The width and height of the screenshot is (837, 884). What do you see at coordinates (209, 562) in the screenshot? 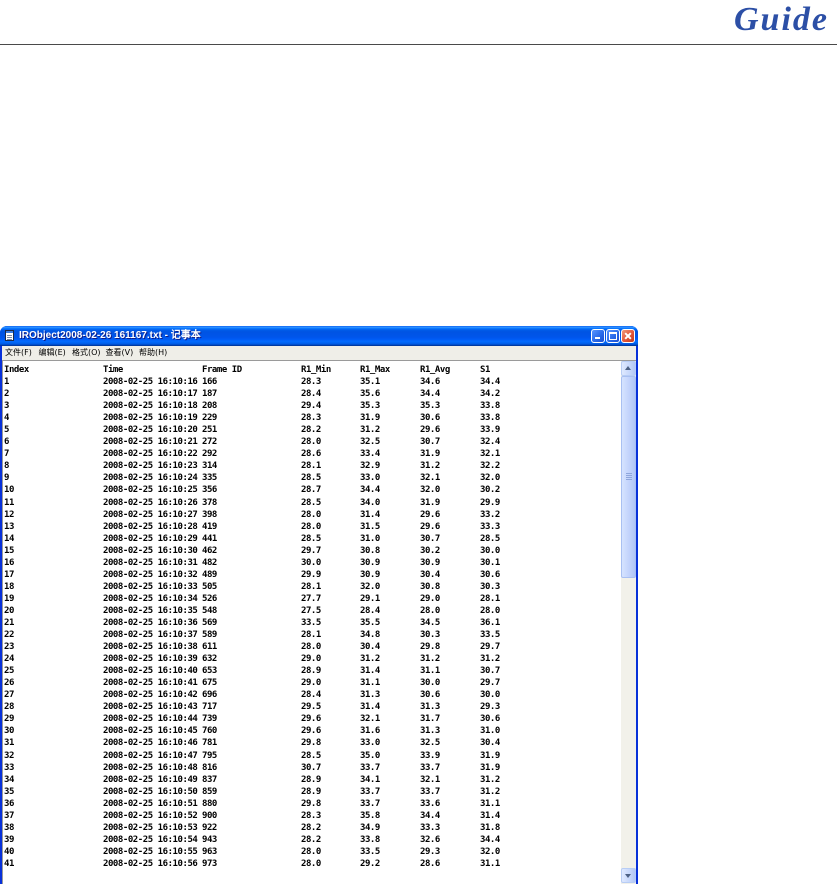
I see `frame-id-cell: 482` at bounding box center [209, 562].